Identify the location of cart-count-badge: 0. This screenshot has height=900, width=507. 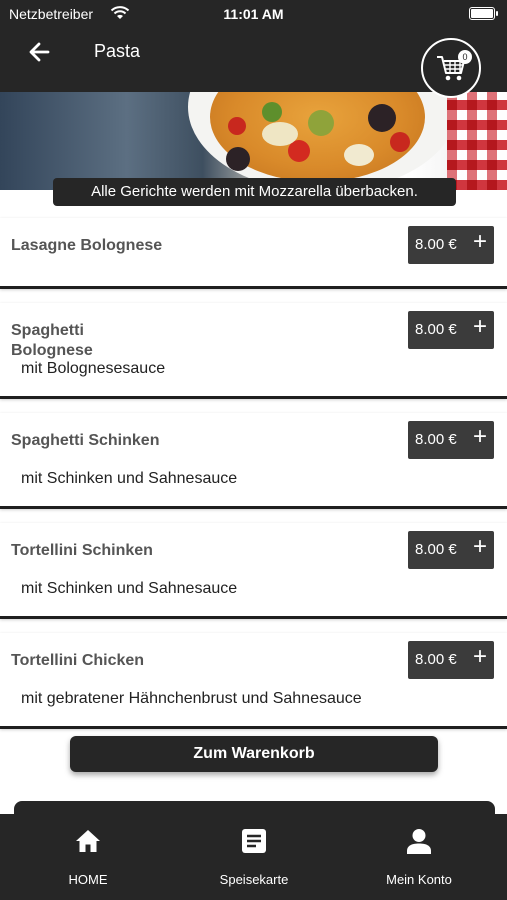
(465, 57).